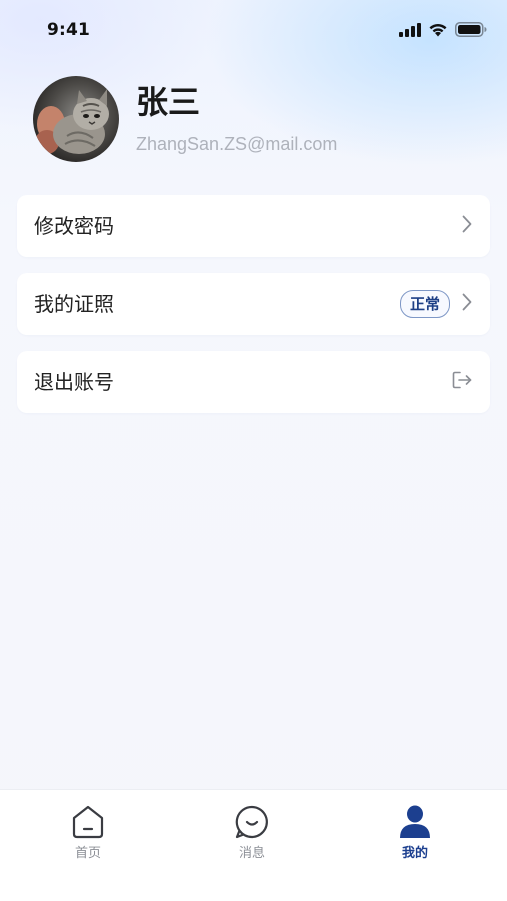 The image size is (507, 901). What do you see at coordinates (69, 30) in the screenshot?
I see `status-time: 9:41` at bounding box center [69, 30].